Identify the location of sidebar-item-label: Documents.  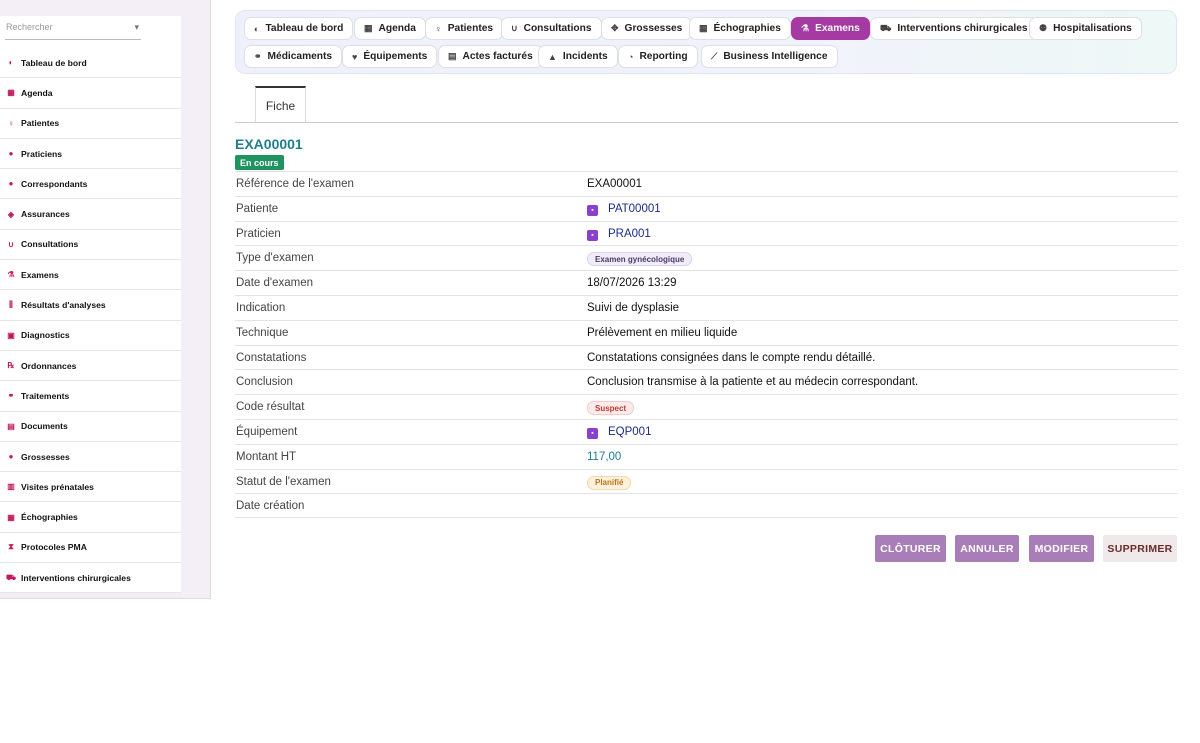
(44, 426).